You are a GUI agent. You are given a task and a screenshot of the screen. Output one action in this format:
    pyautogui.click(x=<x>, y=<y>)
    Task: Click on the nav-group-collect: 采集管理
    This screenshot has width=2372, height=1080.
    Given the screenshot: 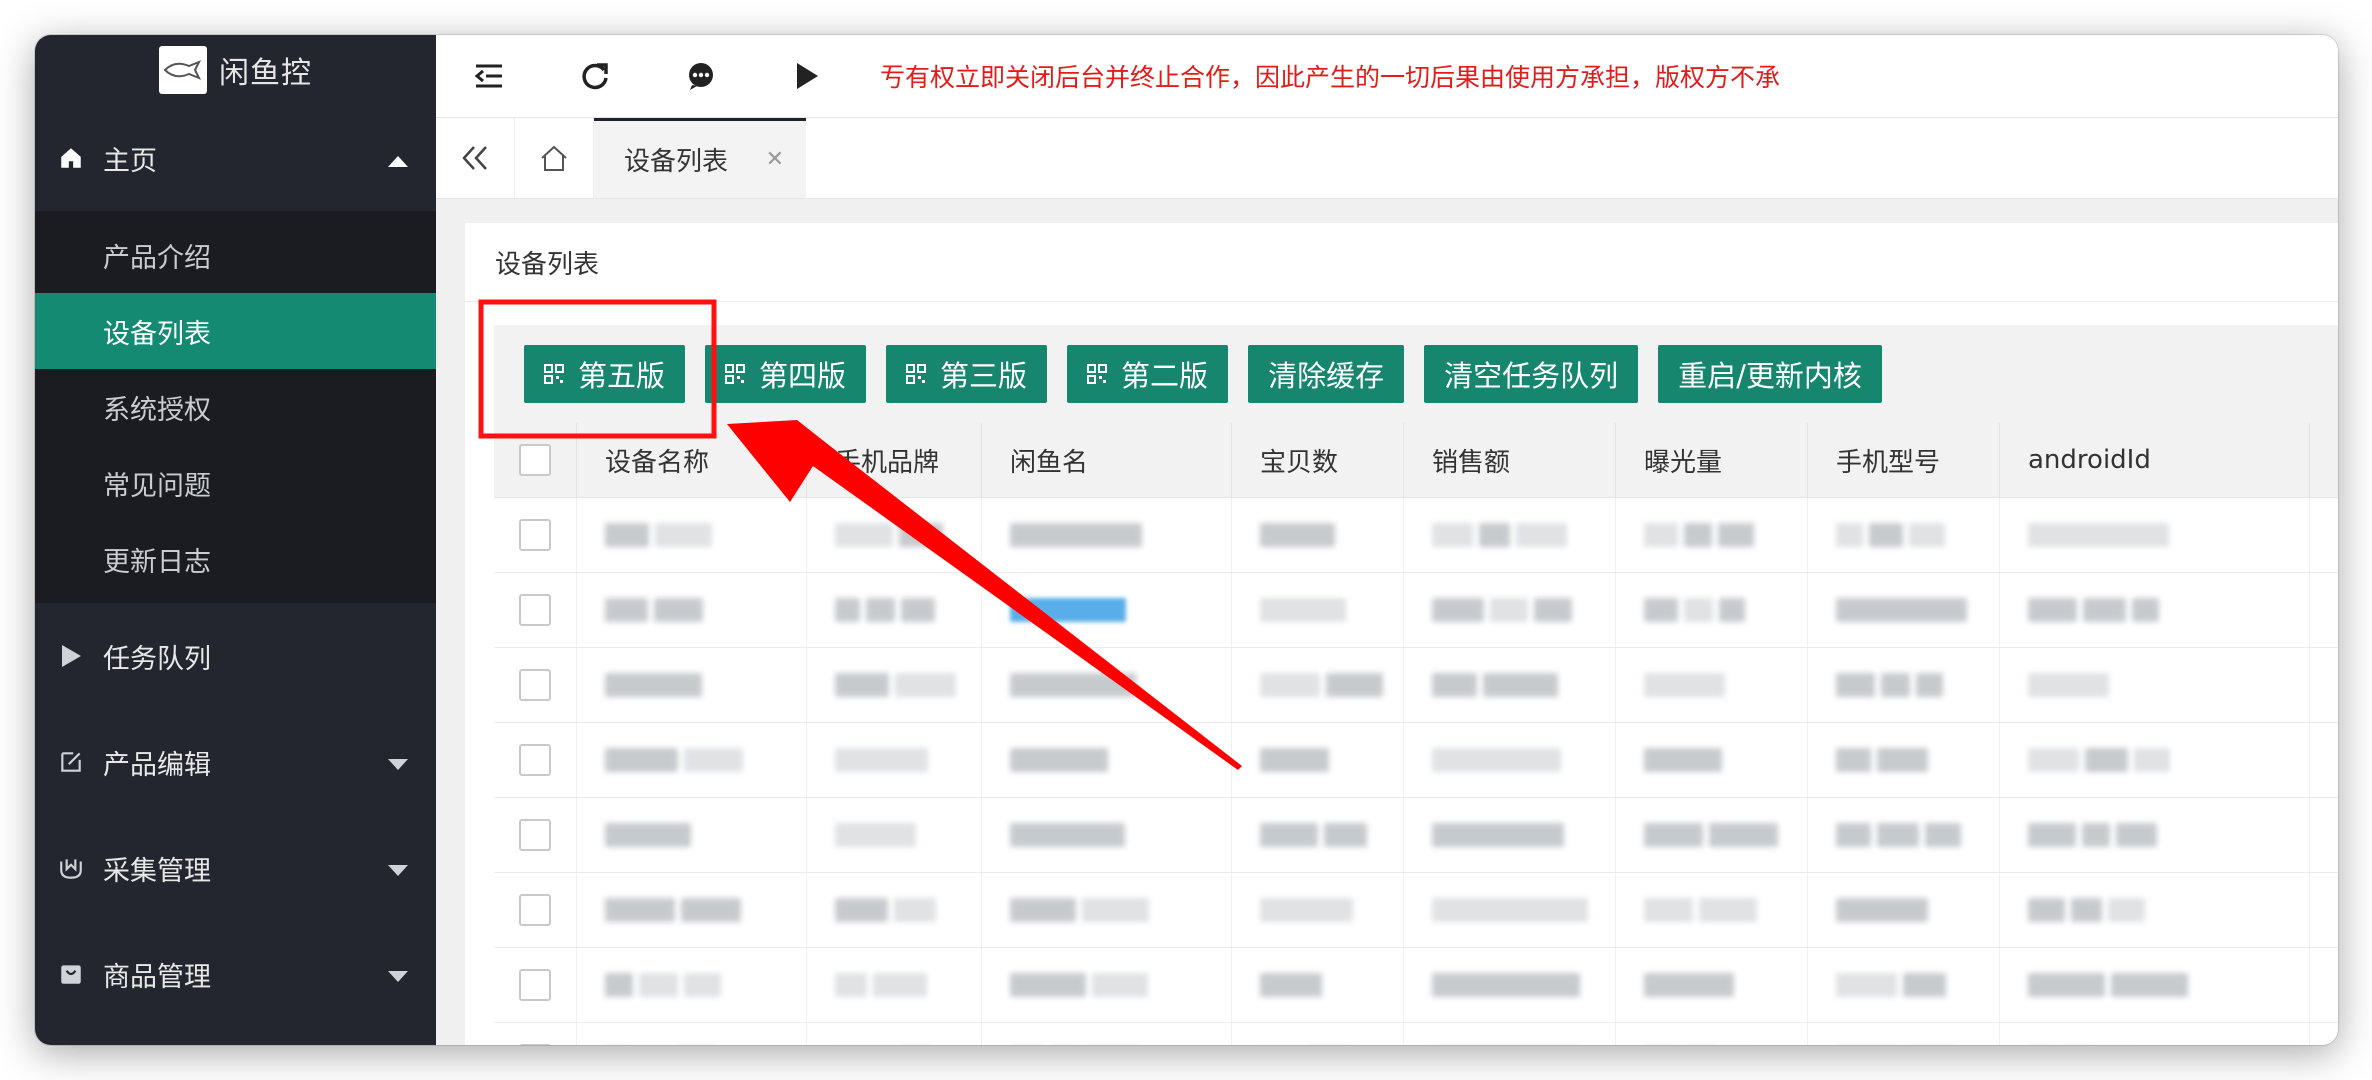 What is the action you would take?
    pyautogui.click(x=235, y=868)
    